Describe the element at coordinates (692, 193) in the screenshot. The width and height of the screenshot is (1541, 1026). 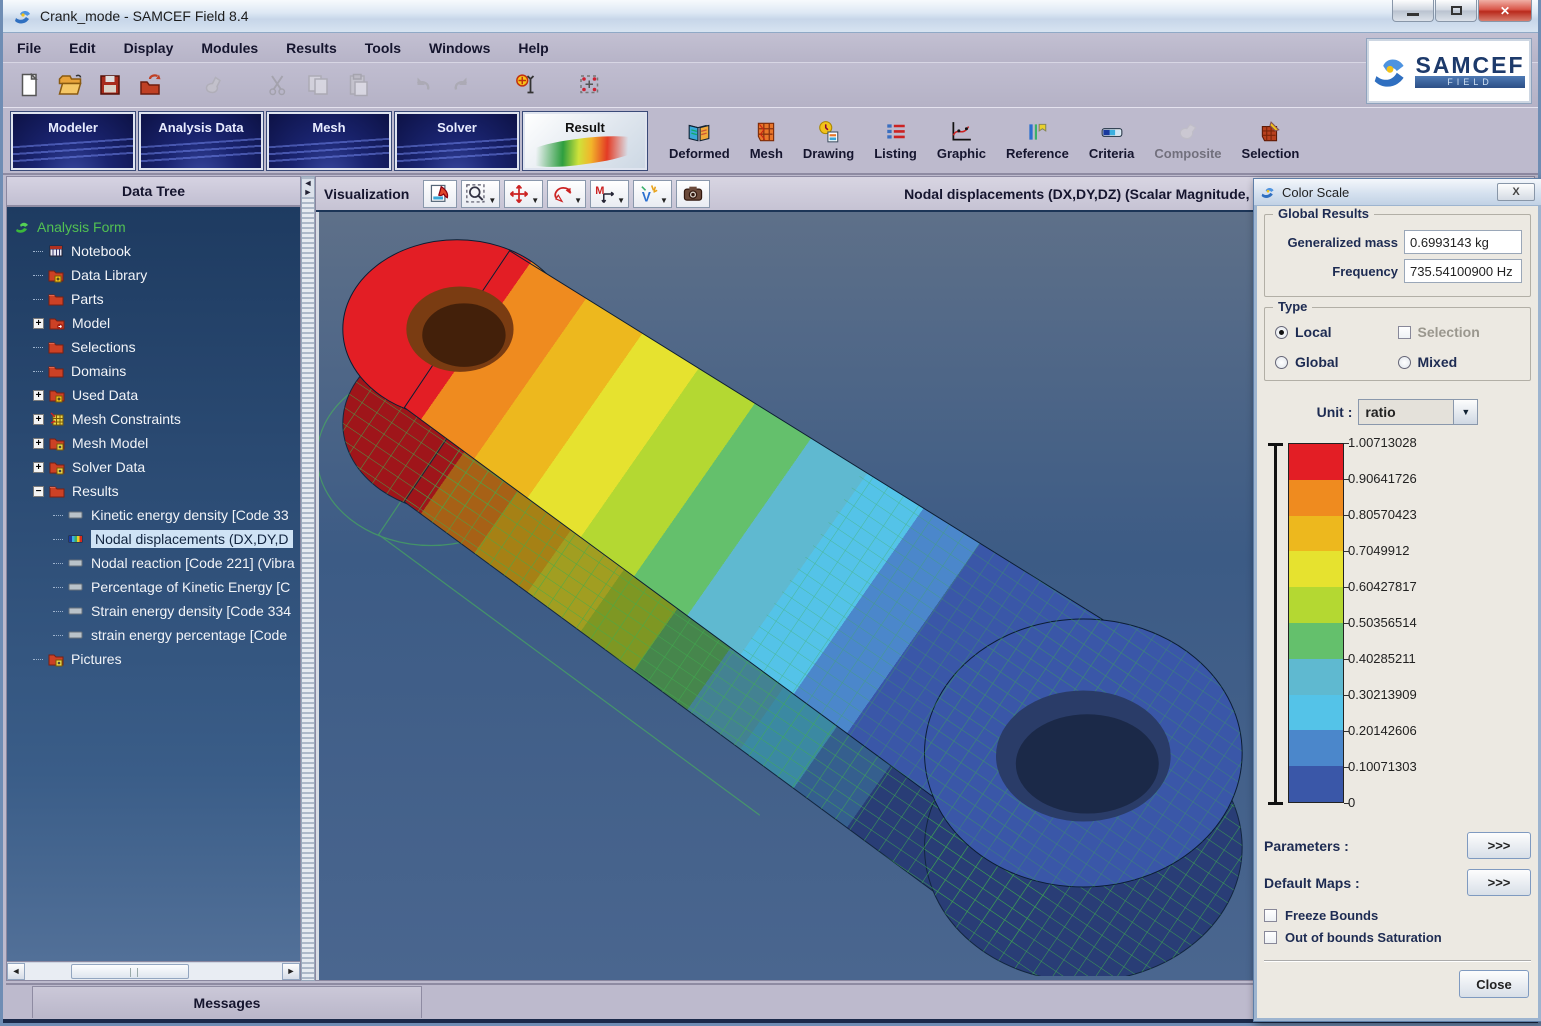
I see `snapshot-button` at that location.